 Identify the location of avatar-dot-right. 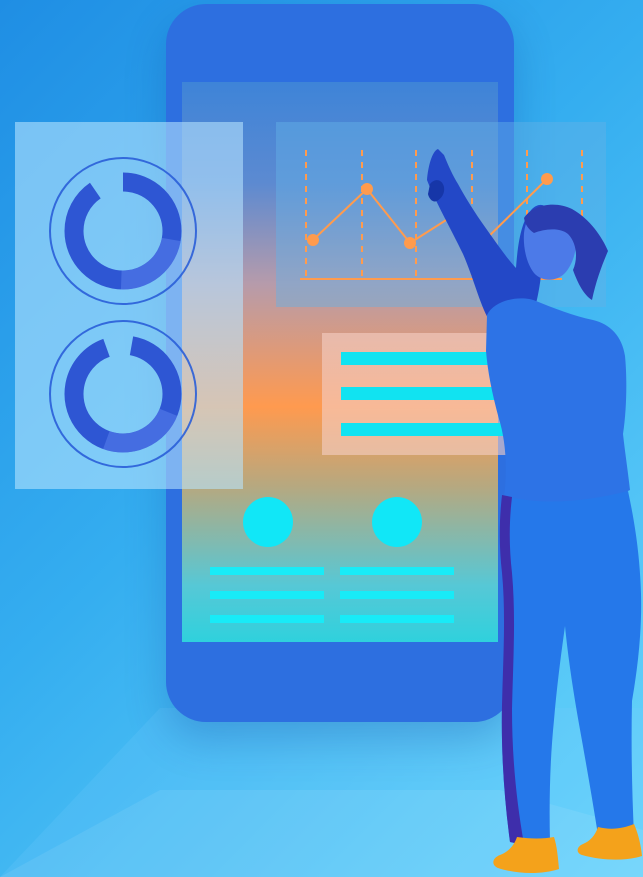
(397, 522).